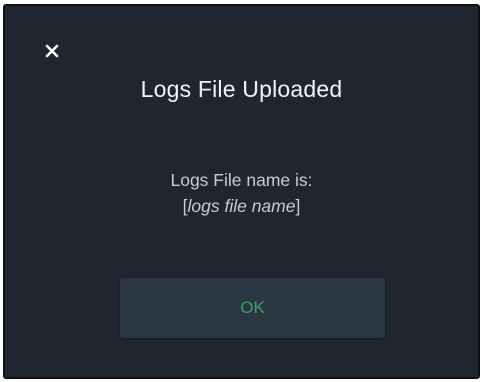  I want to click on logs-file-name: logs file name, so click(241, 206).